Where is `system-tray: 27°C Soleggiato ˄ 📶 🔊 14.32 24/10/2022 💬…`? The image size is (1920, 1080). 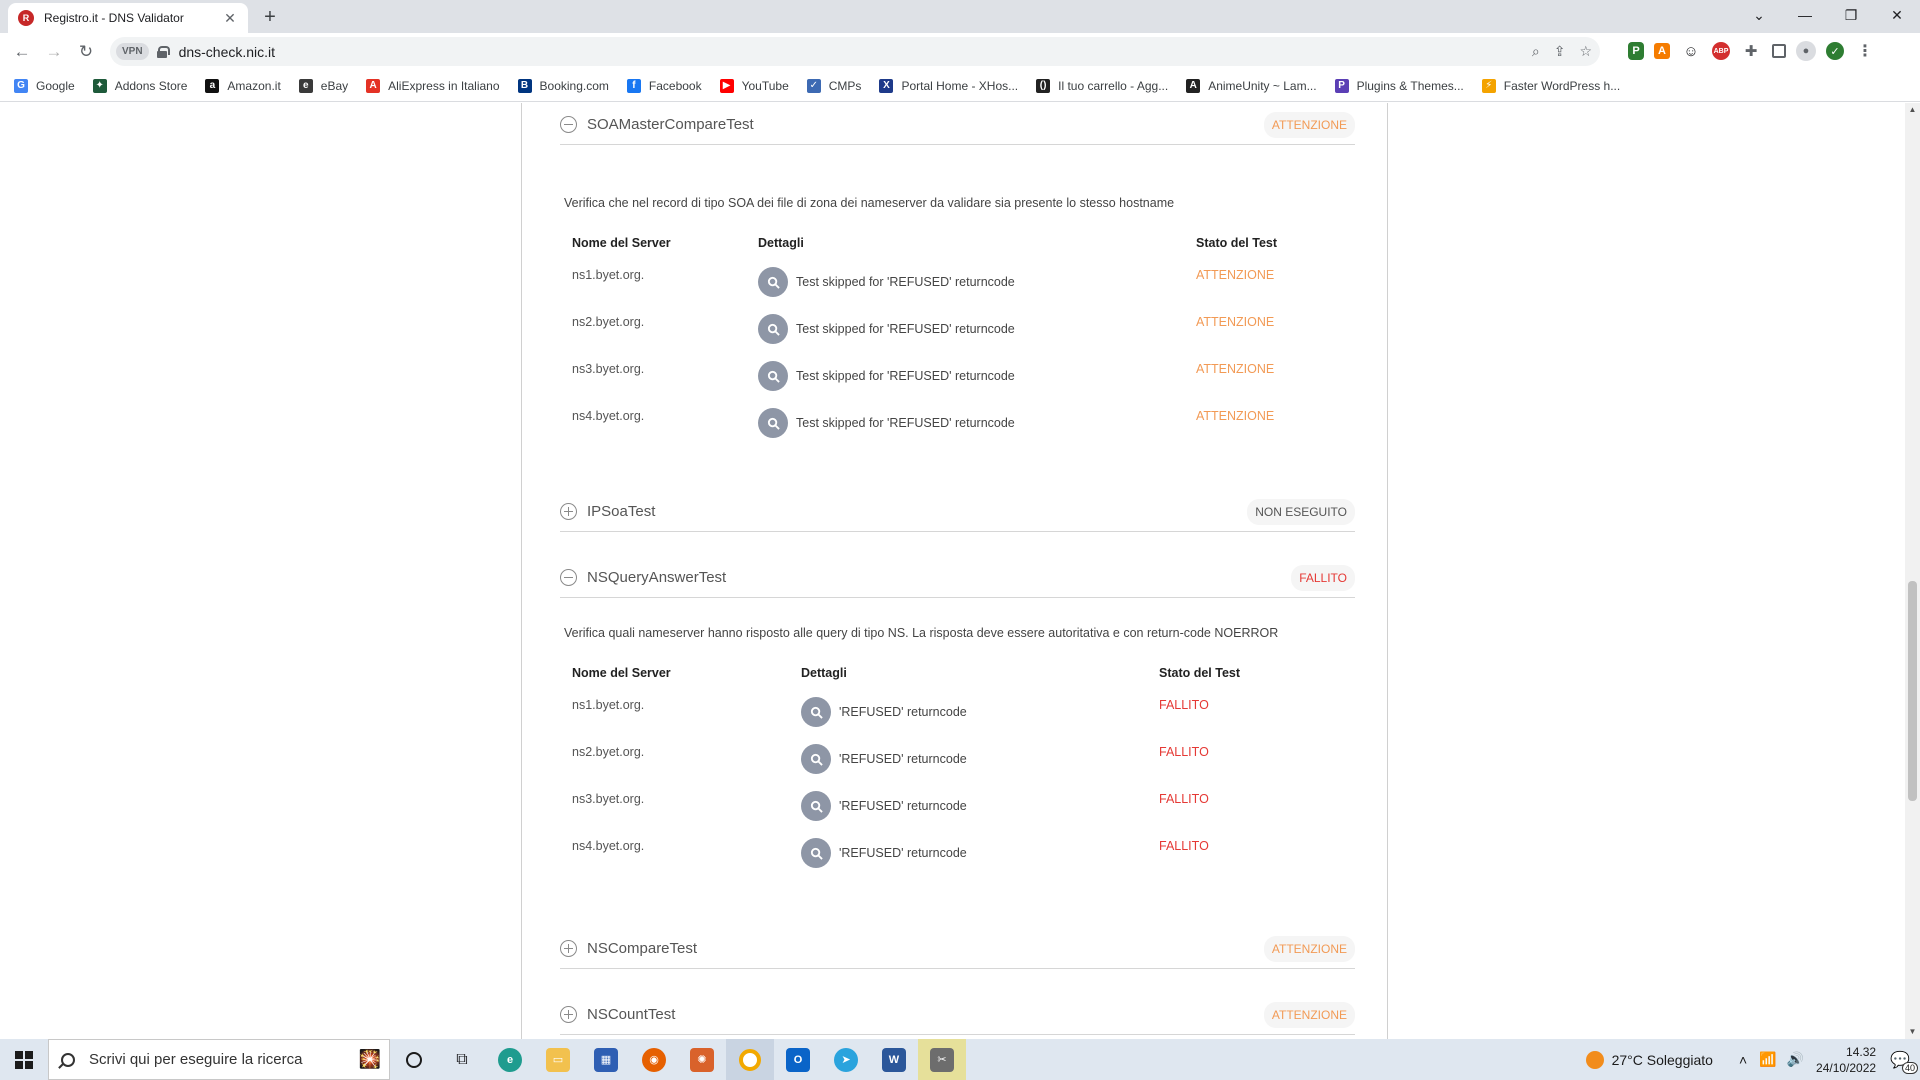 system-tray: 27°C Soleggiato ˄ 📶 🔊 14.32 24/10/2022 💬… is located at coordinates (1752, 1059).